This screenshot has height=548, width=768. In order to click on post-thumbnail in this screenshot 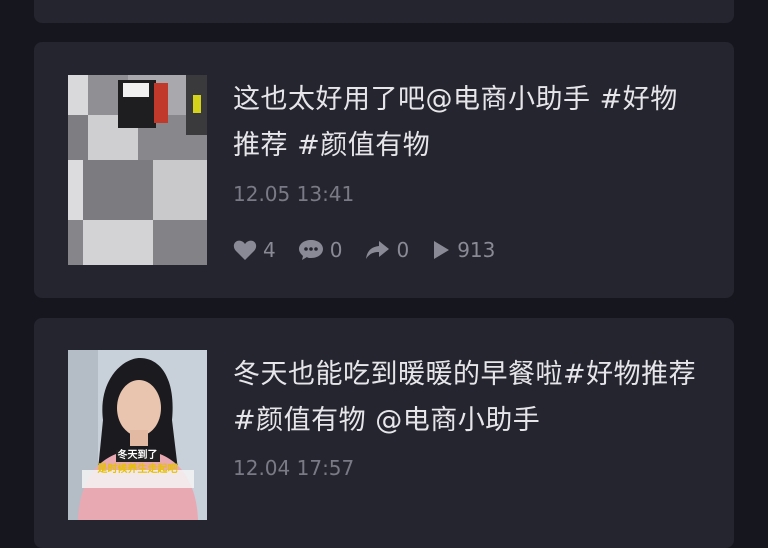, I will do `click(137, 170)`.